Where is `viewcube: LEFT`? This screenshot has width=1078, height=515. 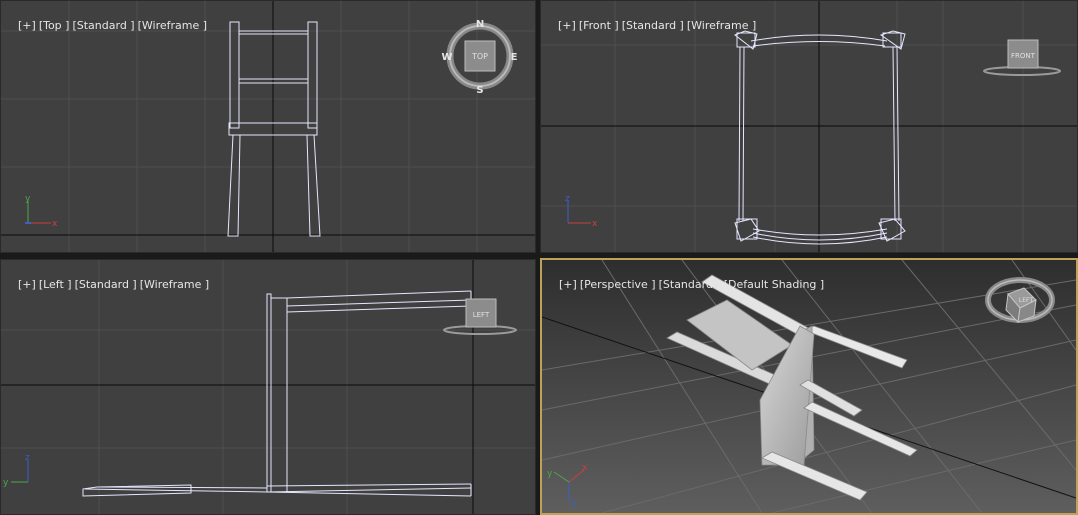
viewcube: LEFT is located at coordinates (480, 316).